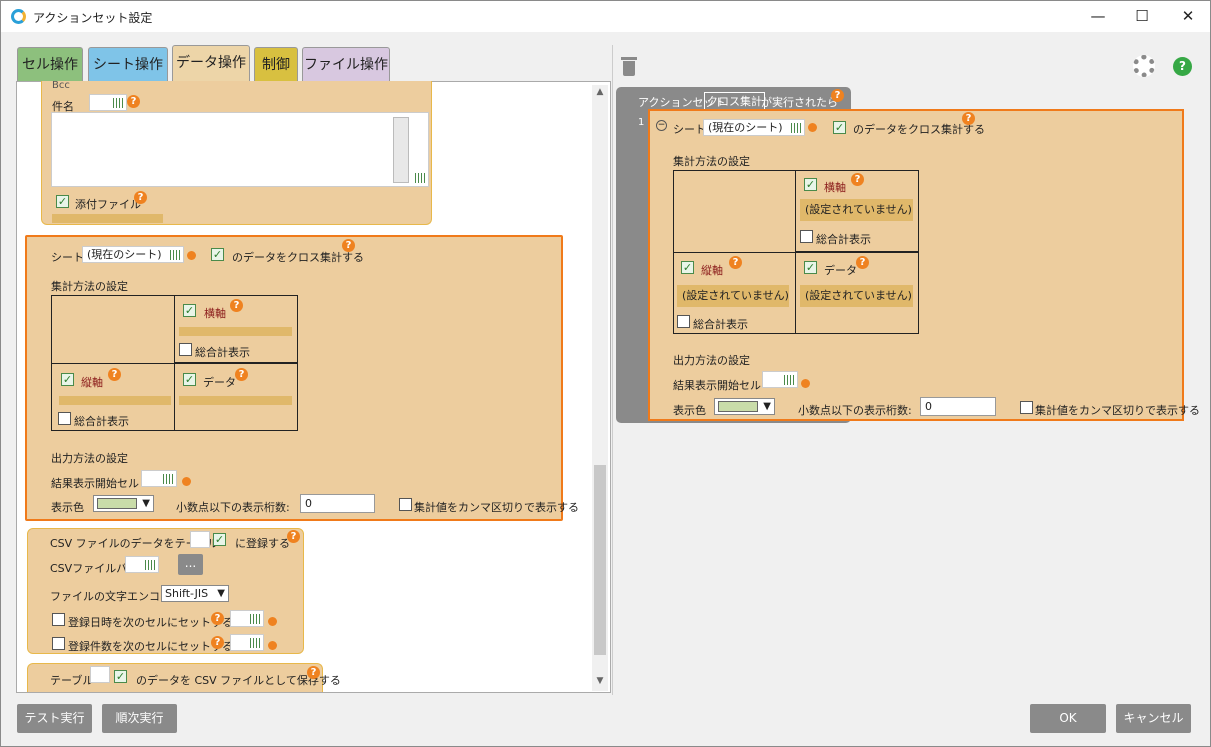 This screenshot has height=747, width=1211. I want to click on r-tate-value: (設定されていません), so click(733, 296).